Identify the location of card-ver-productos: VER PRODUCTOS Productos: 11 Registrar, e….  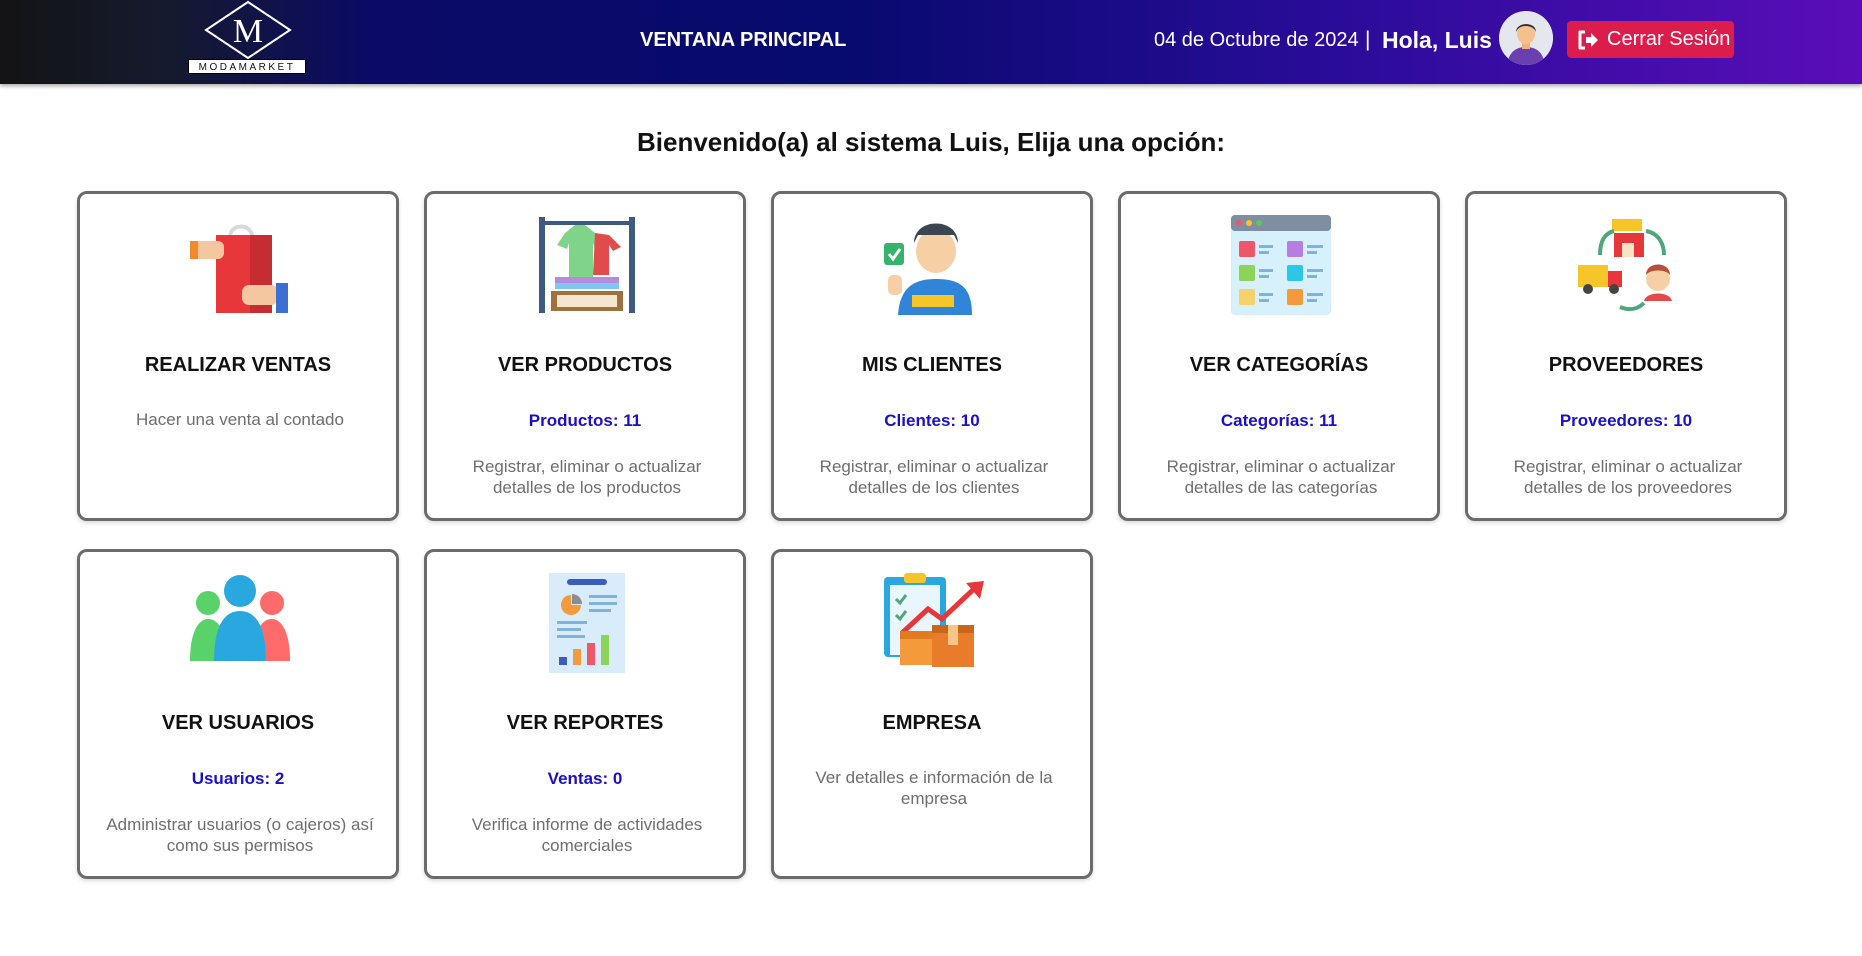
(585, 356).